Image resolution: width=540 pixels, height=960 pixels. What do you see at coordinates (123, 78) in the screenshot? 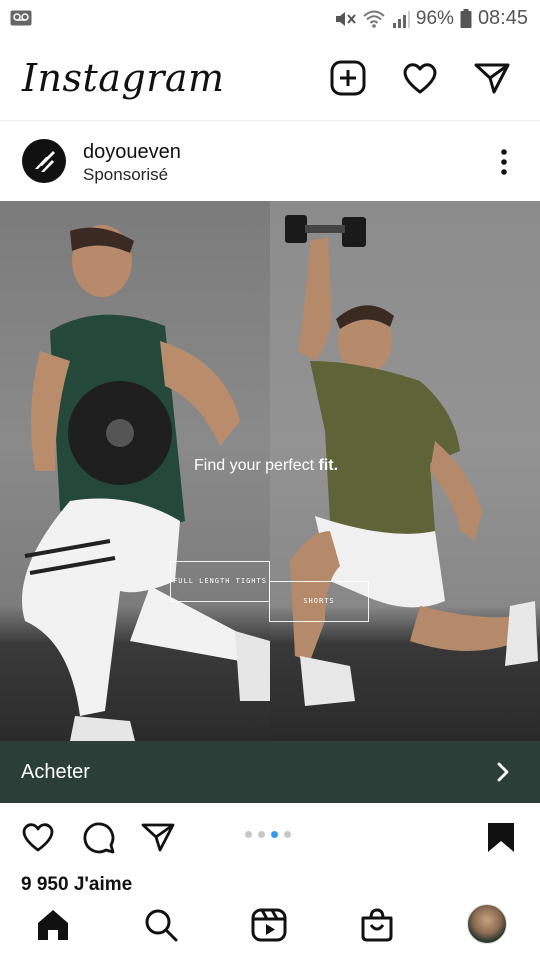
I see `instagram-logo: Instagram` at bounding box center [123, 78].